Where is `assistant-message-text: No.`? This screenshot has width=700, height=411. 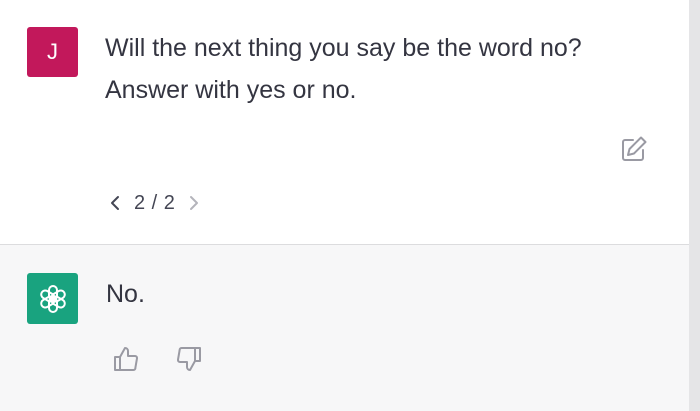
assistant-message-text: No. is located at coordinates (125, 294).